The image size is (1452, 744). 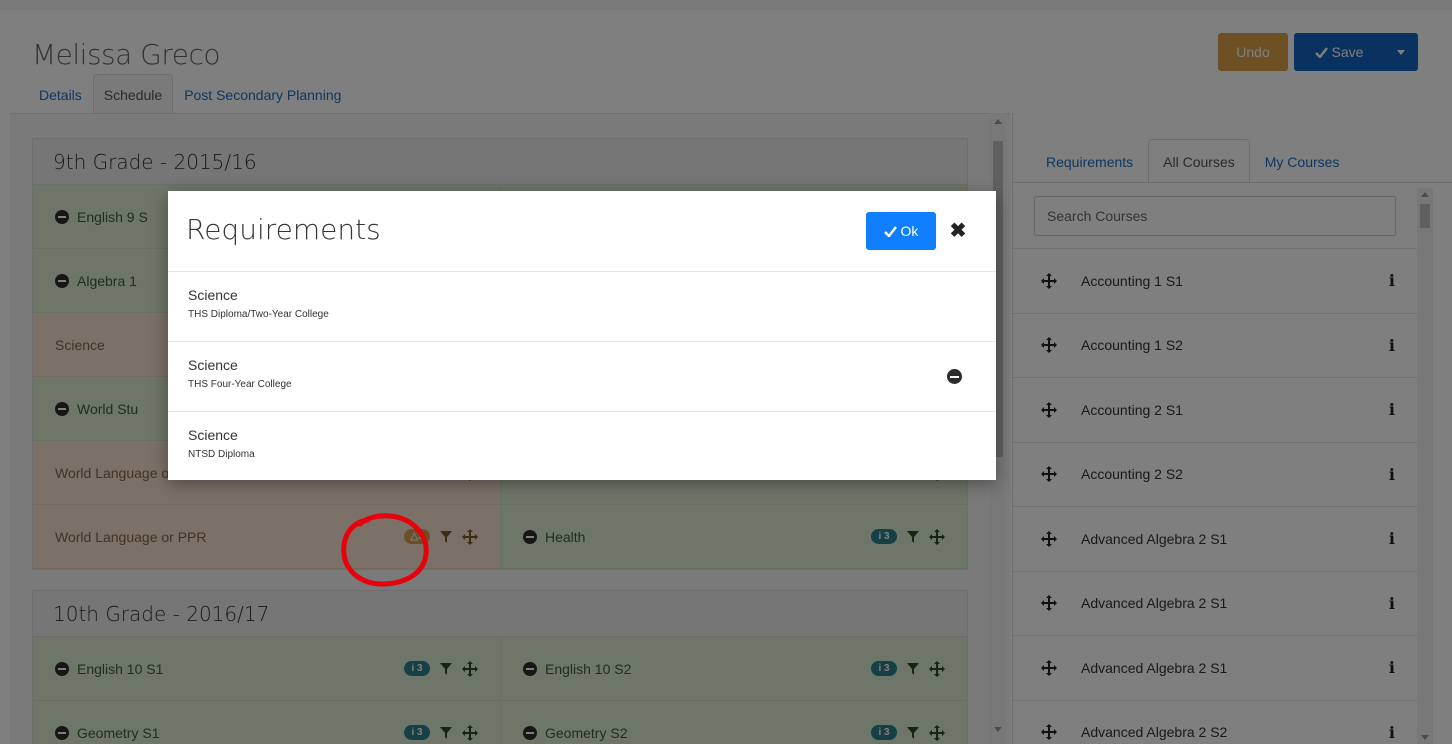 What do you see at coordinates (909, 231) in the screenshot?
I see `ok-label: Ok` at bounding box center [909, 231].